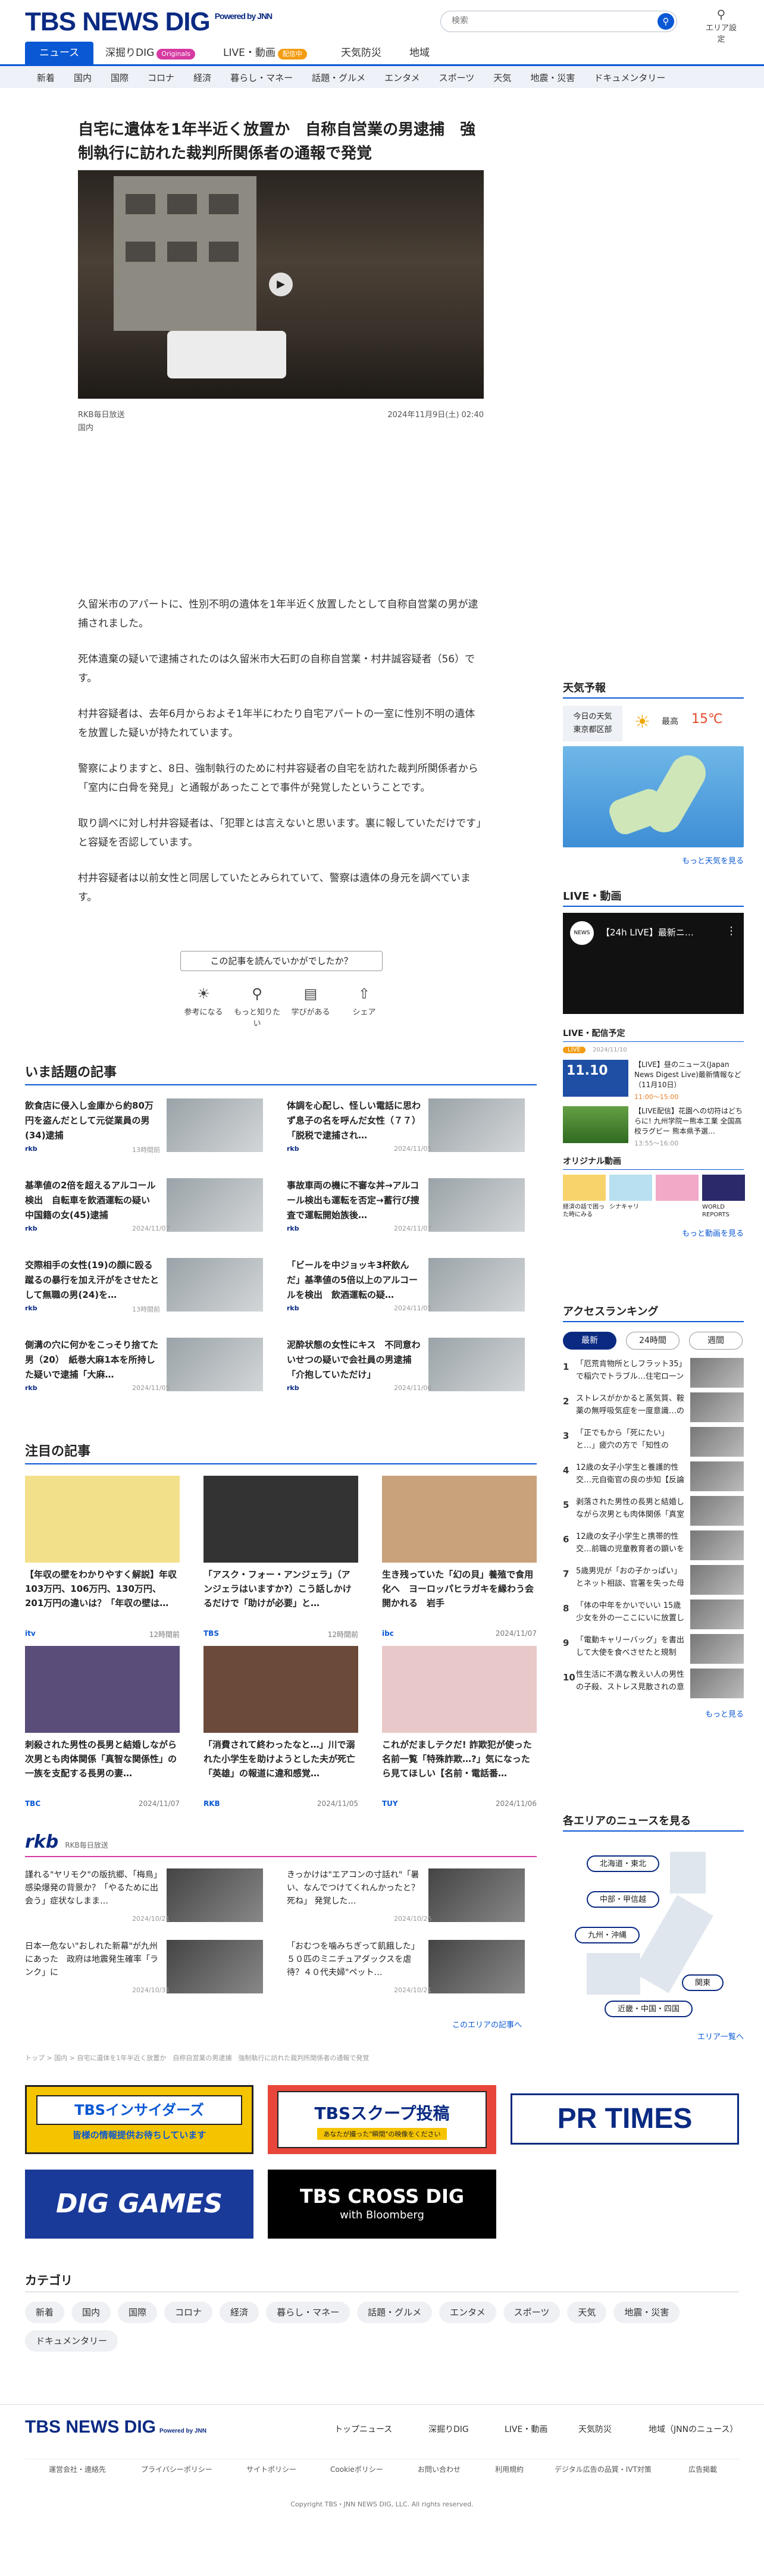 The width and height of the screenshot is (764, 2576). I want to click on area-button: 九州・沖縄, so click(607, 1935).